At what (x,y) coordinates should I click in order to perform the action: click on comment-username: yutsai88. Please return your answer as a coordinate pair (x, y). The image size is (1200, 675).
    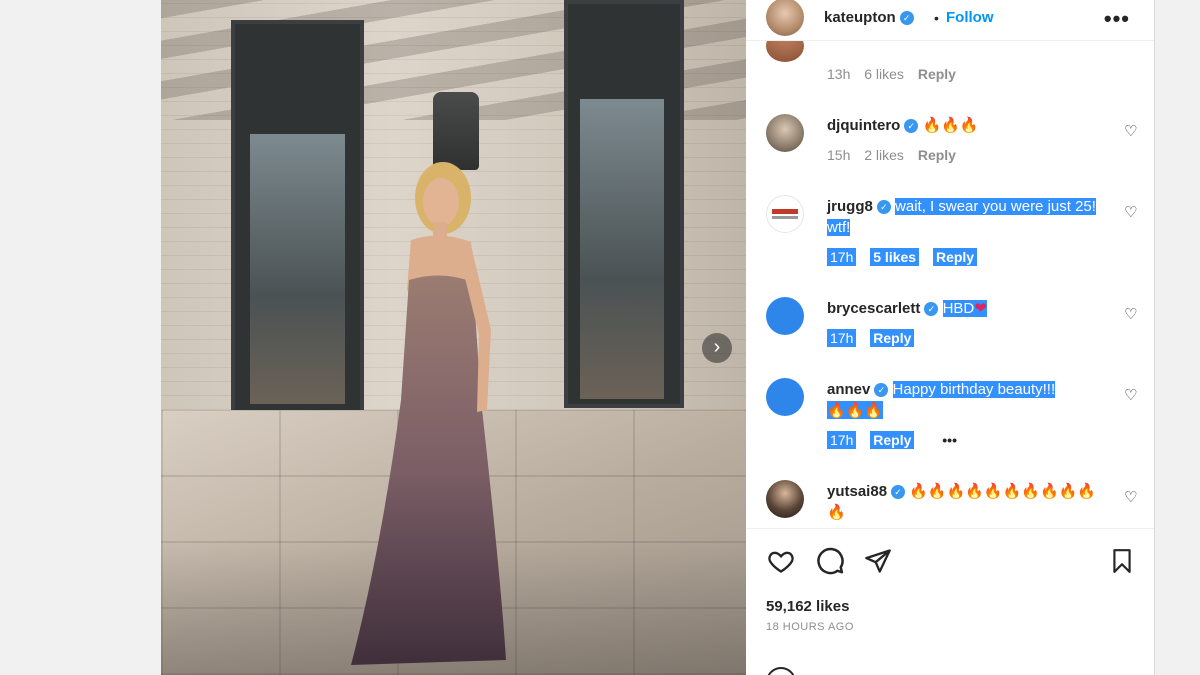
    Looking at the image, I should click on (857, 491).